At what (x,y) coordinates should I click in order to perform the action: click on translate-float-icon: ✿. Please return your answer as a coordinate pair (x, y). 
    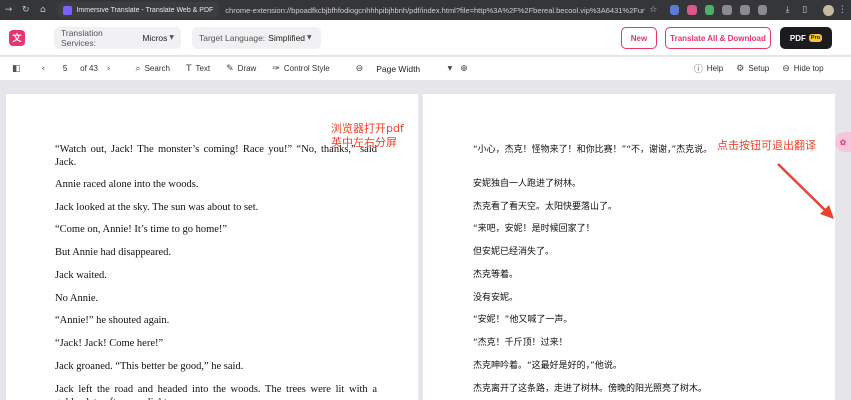
    Looking at the image, I should click on (843, 142).